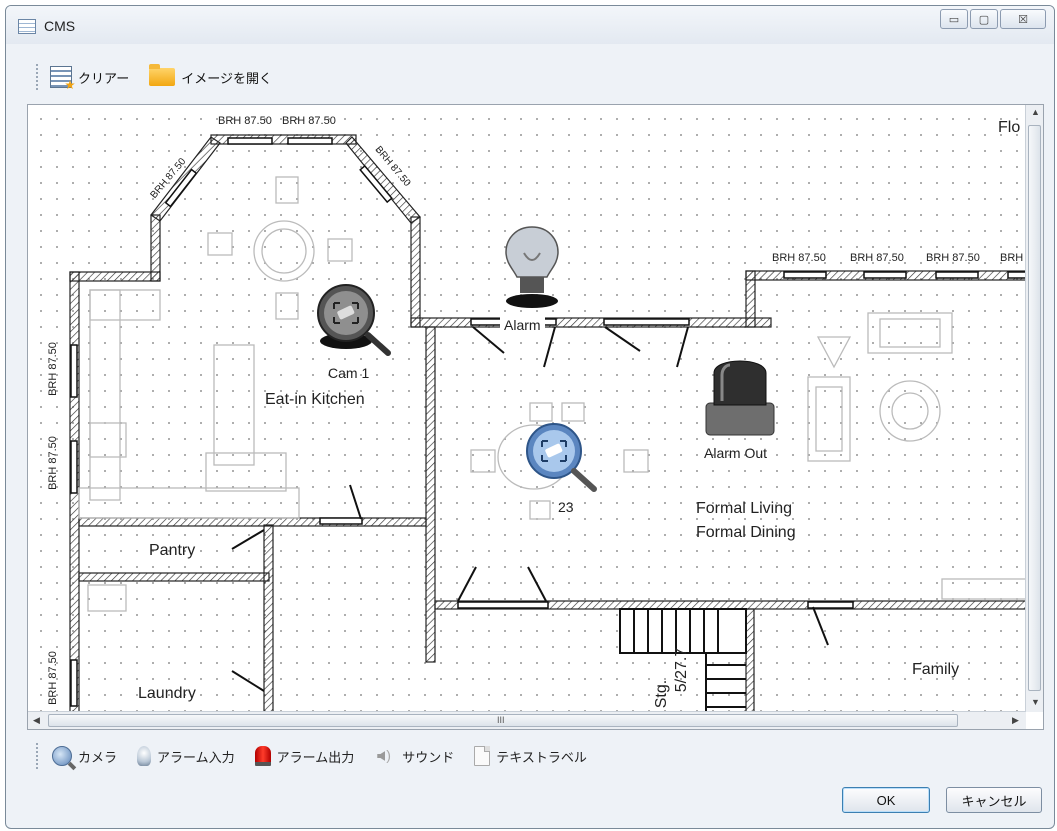  I want to click on palette-text-label: テキストラベル, so click(530, 756).